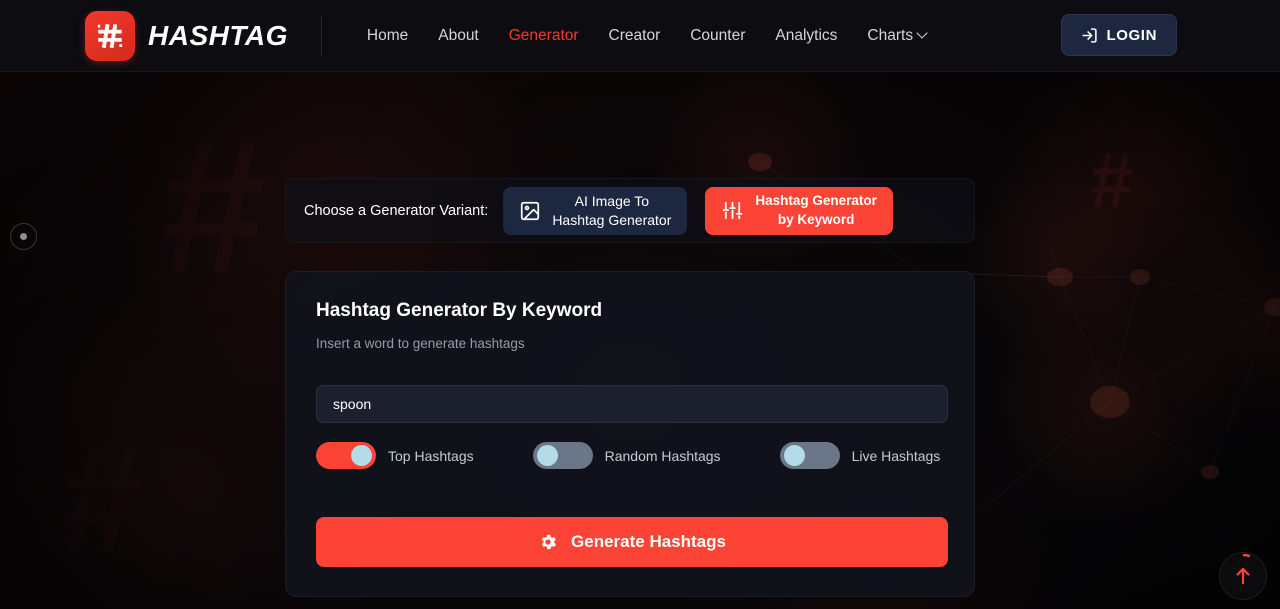 Image resolution: width=1280 pixels, height=609 pixels. I want to click on toggle-group-live: Live Hashtags, so click(860, 455).